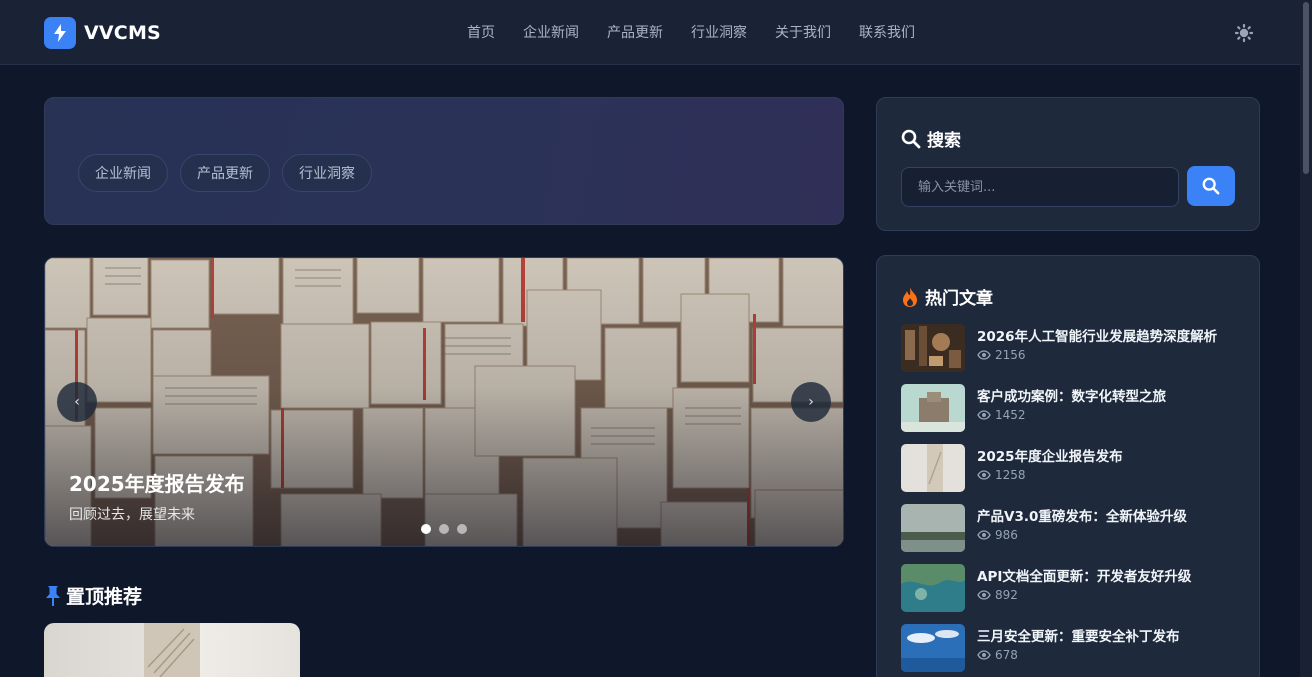 The image size is (1312, 677). I want to click on hot-article-title: API文档全面更新：开发者友好升级, so click(1084, 575).